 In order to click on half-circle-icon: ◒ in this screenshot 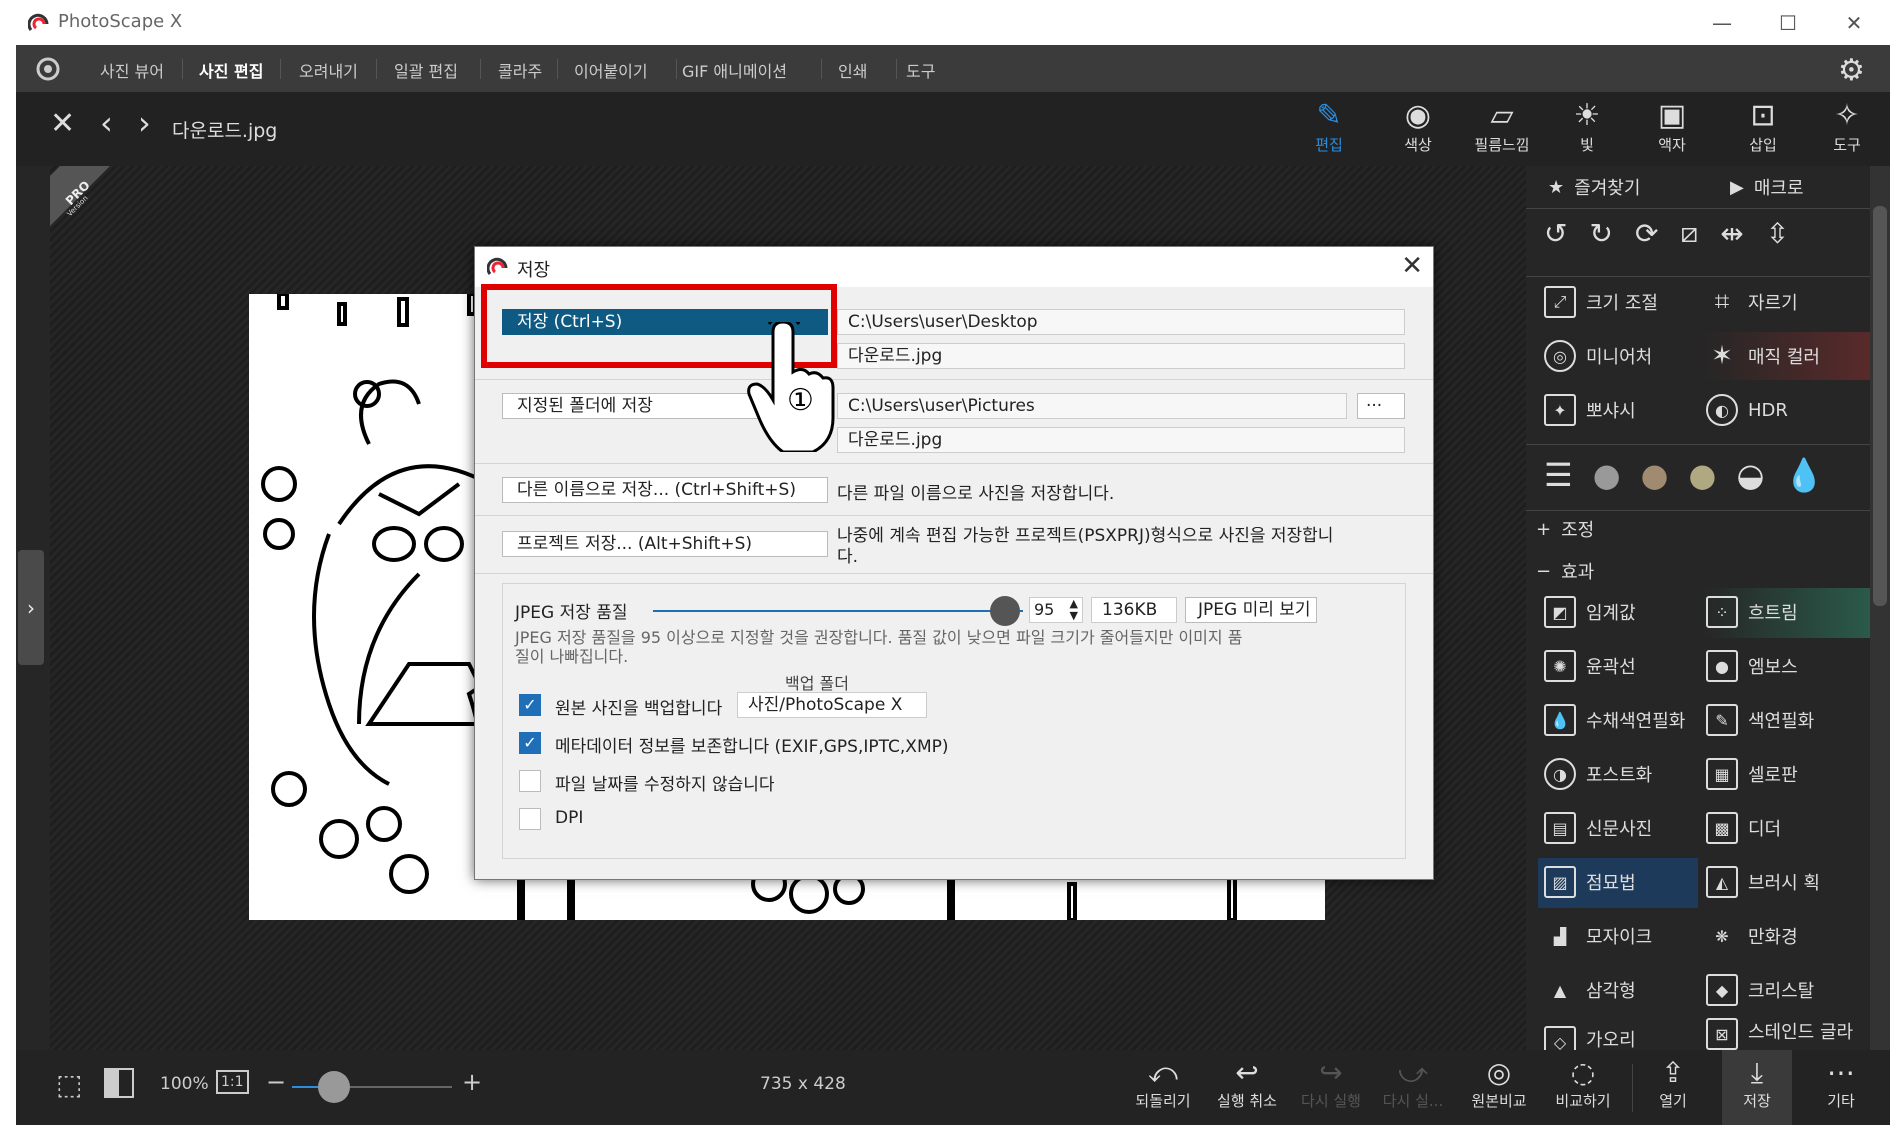, I will do `click(1750, 475)`.